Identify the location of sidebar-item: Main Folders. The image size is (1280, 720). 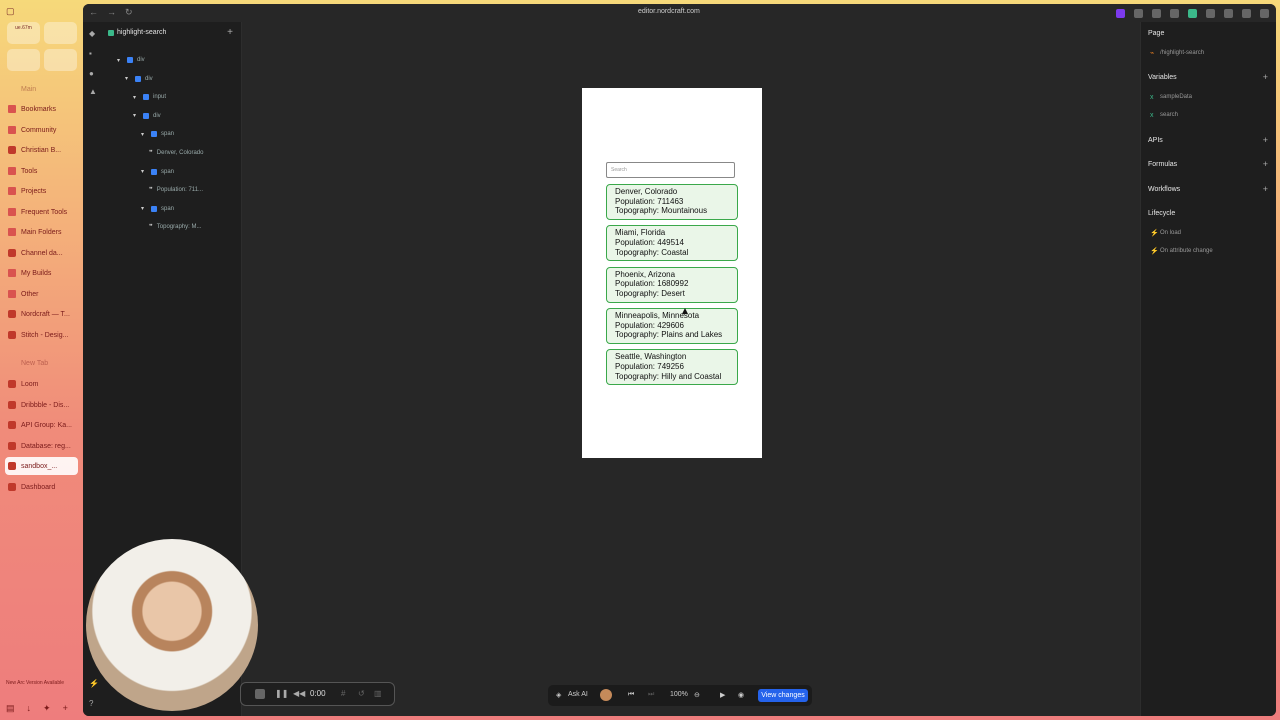
(41, 232).